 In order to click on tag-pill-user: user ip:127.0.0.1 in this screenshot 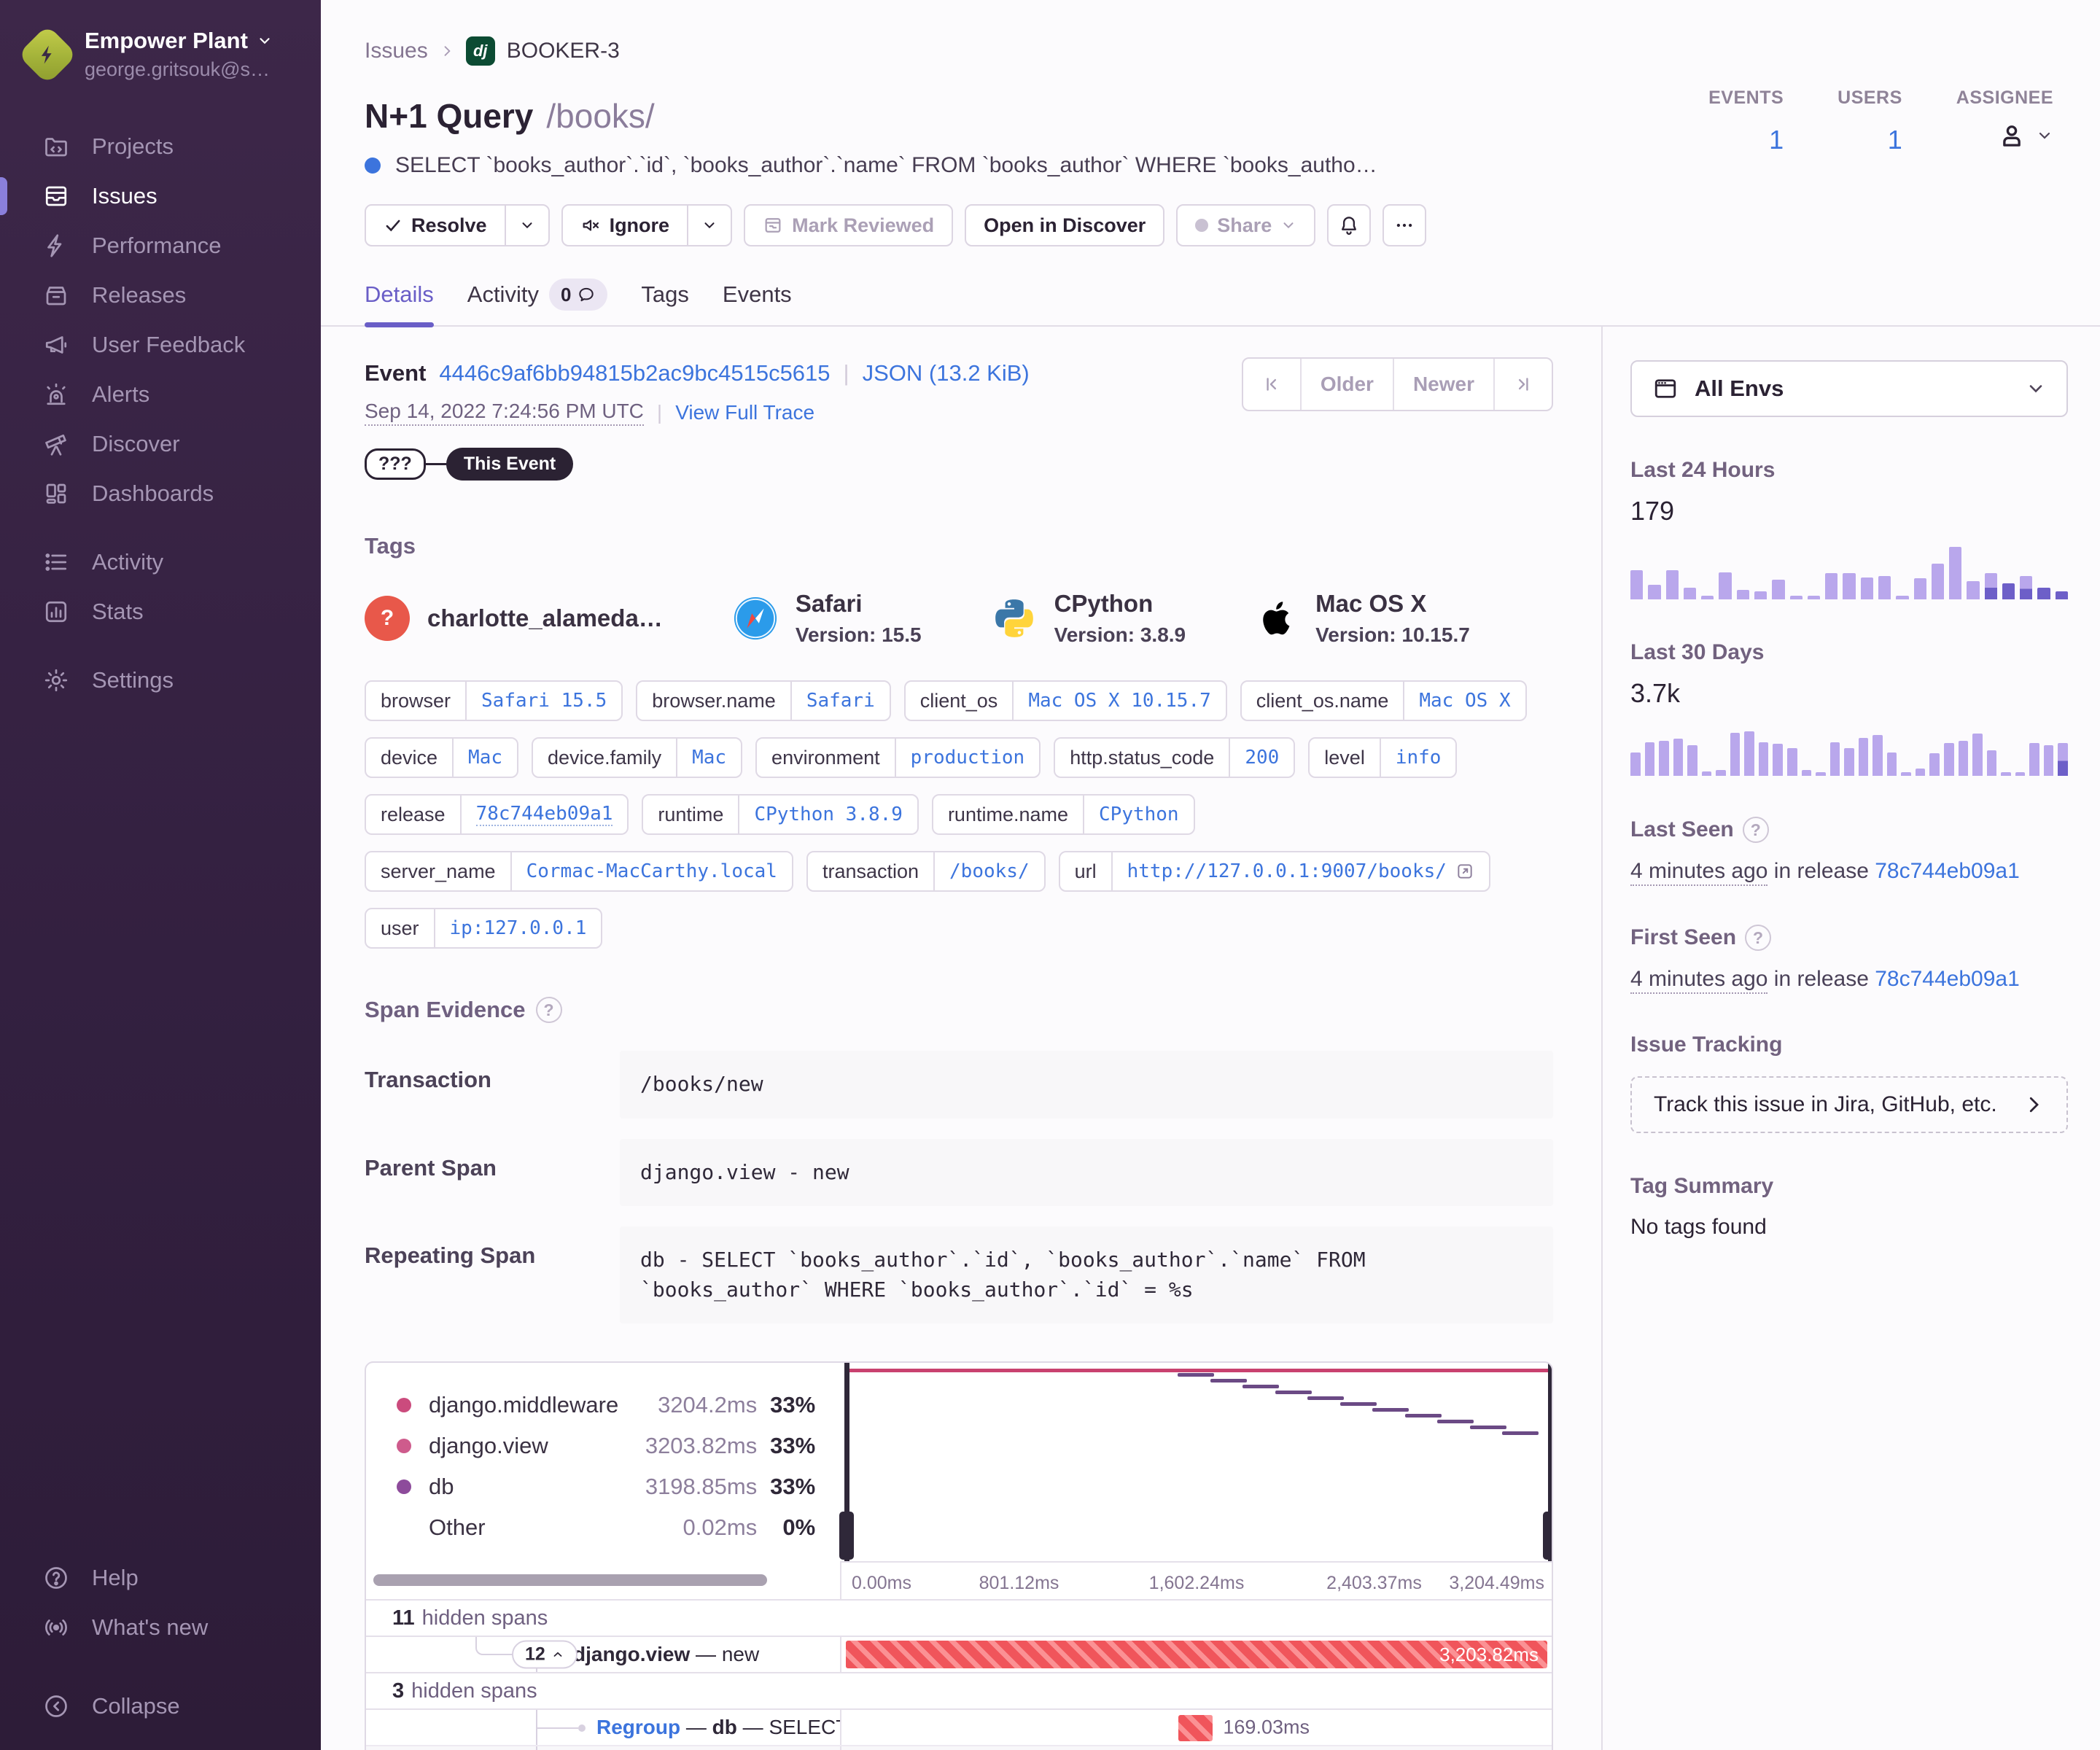, I will do `click(484, 928)`.